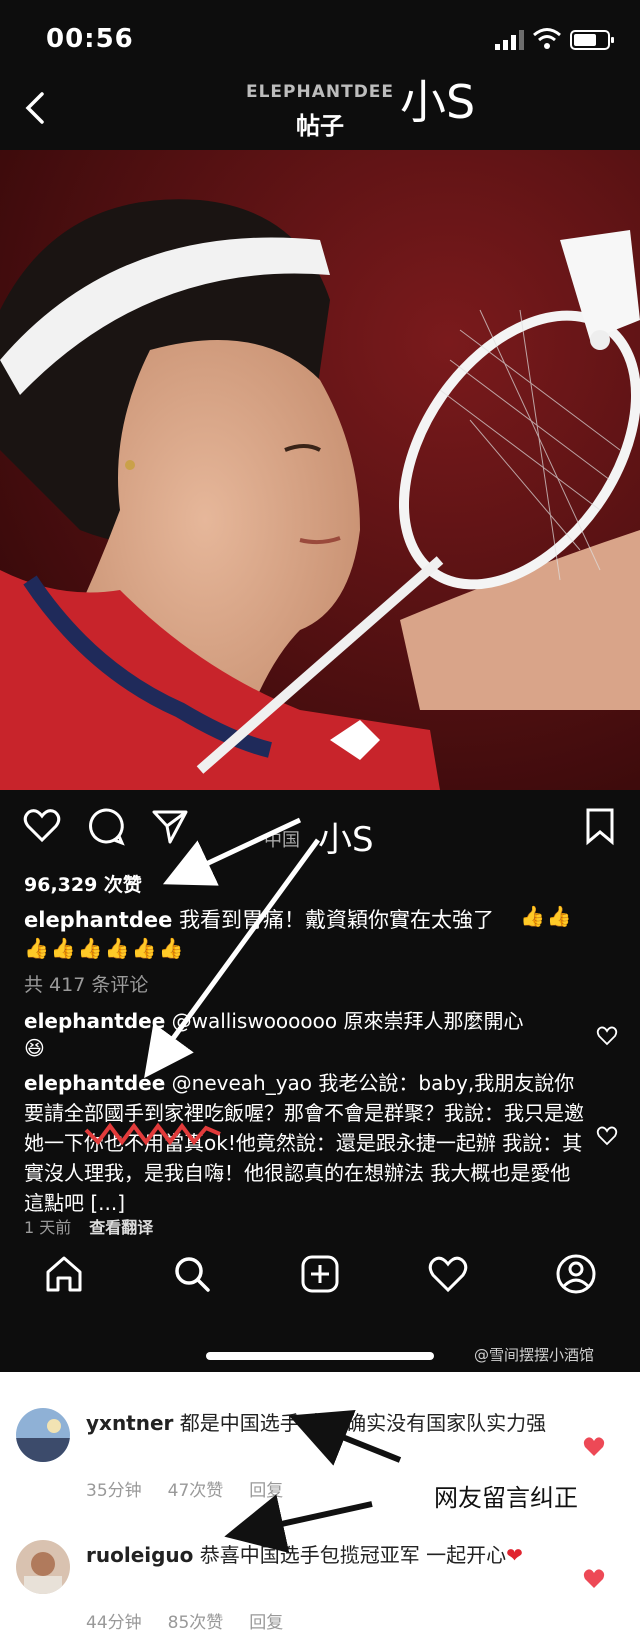 The image size is (640, 1644). Describe the element at coordinates (600, 826) in the screenshot. I see `bookmark-icon` at that location.